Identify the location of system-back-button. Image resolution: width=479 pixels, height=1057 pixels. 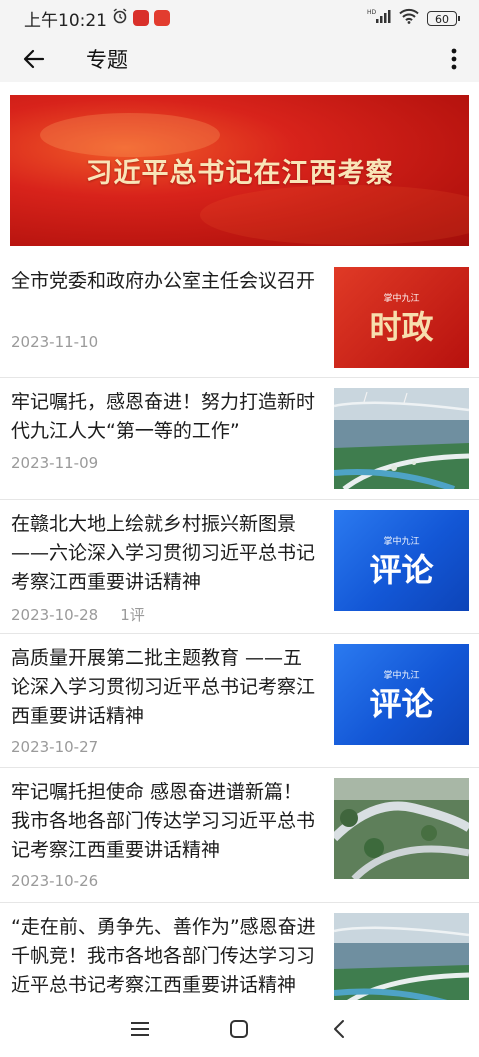
(339, 1029).